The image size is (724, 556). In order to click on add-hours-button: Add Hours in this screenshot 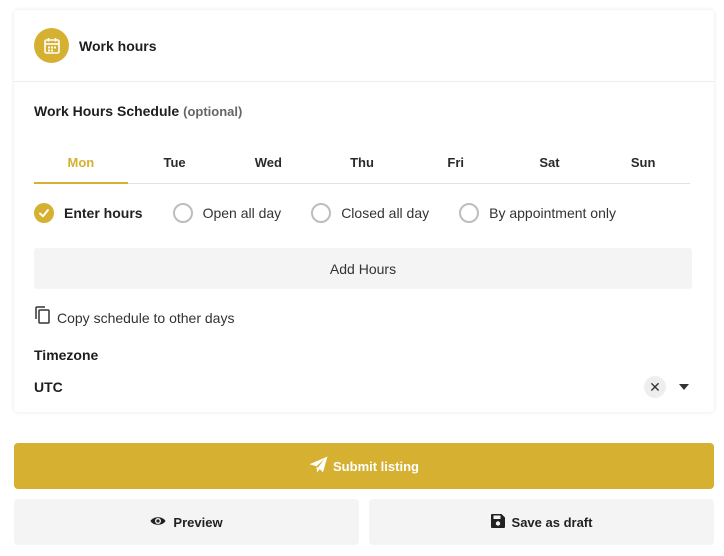, I will do `click(363, 268)`.